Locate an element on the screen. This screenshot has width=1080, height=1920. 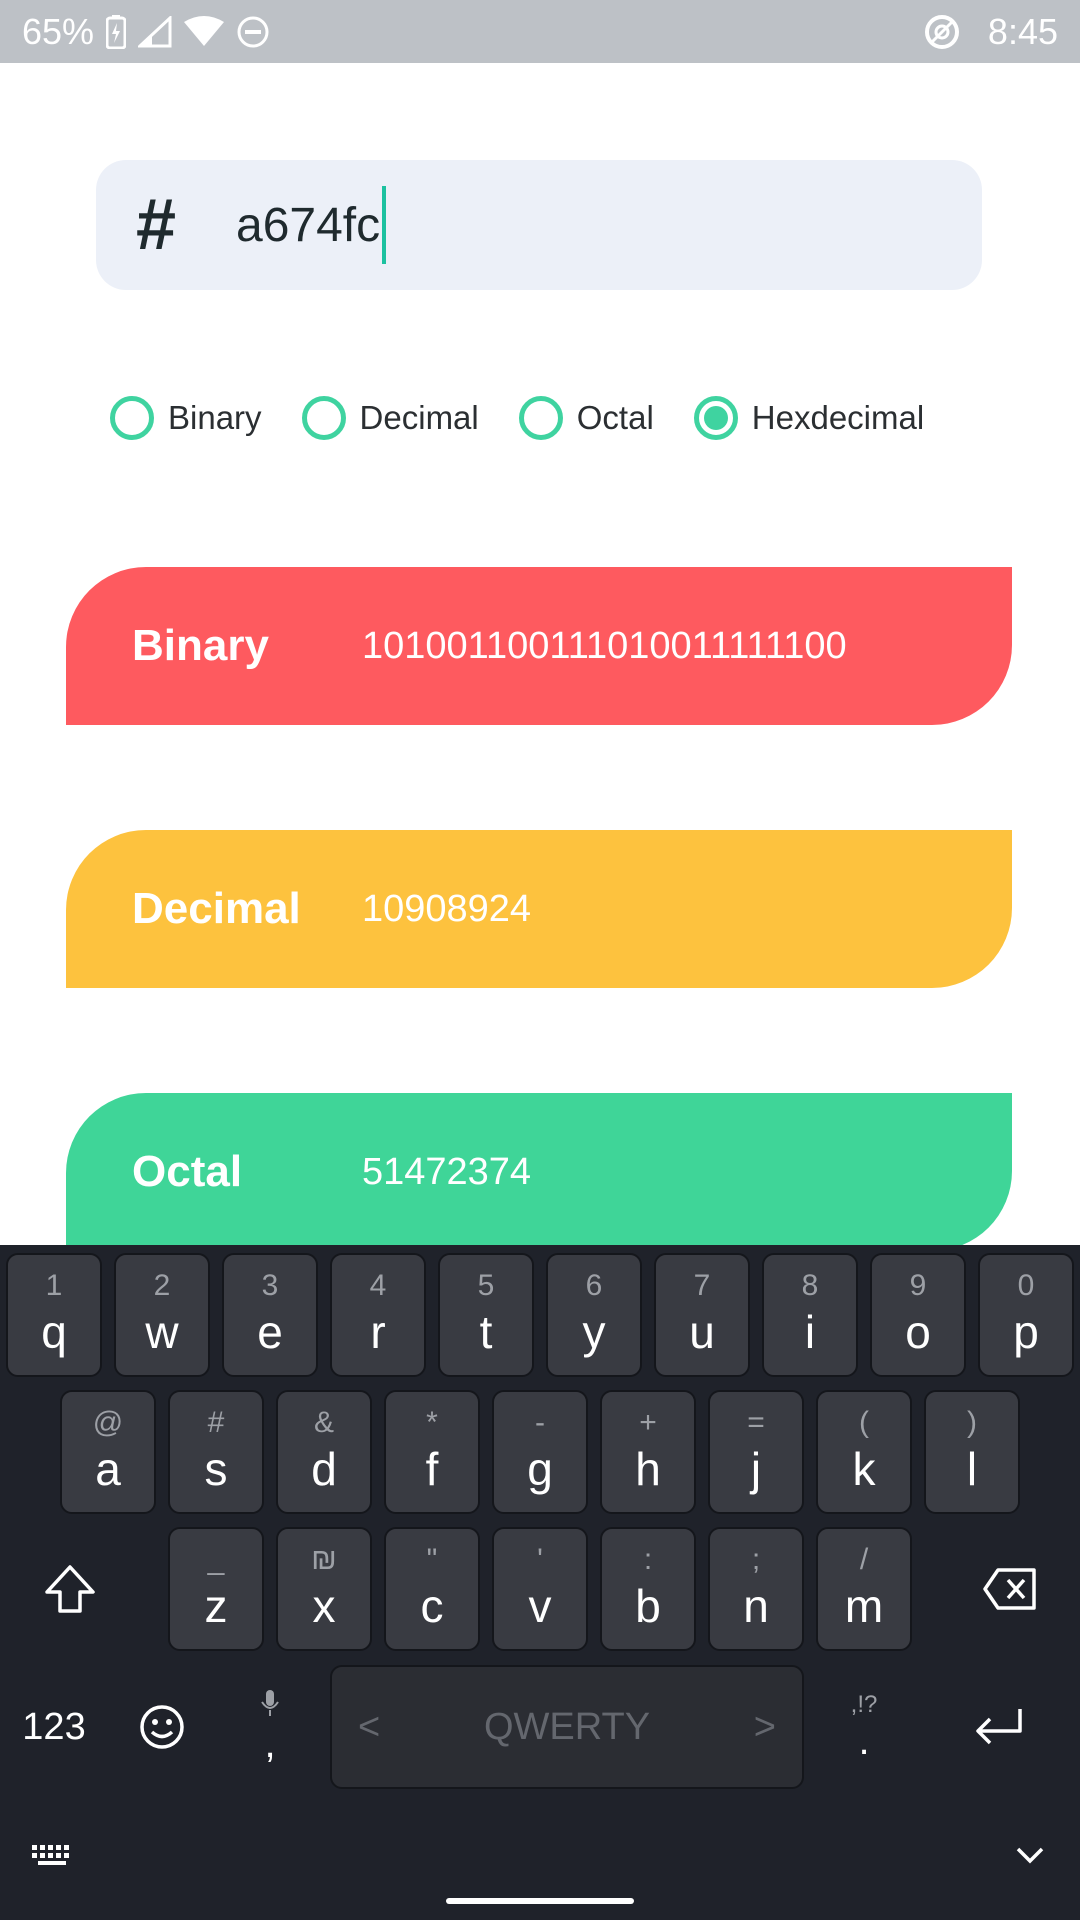
period-key: ,!? . is located at coordinates (864, 1727).